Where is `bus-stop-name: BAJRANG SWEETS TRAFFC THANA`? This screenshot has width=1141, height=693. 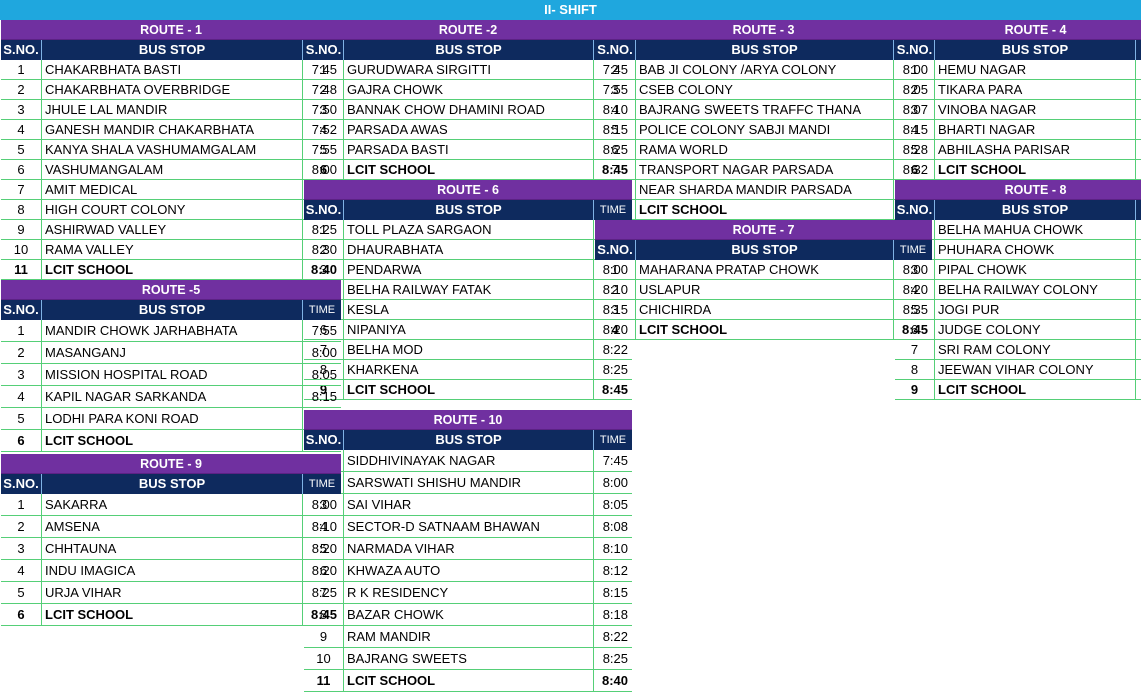 bus-stop-name: BAJRANG SWEETS TRAFFC THANA is located at coordinates (765, 109).